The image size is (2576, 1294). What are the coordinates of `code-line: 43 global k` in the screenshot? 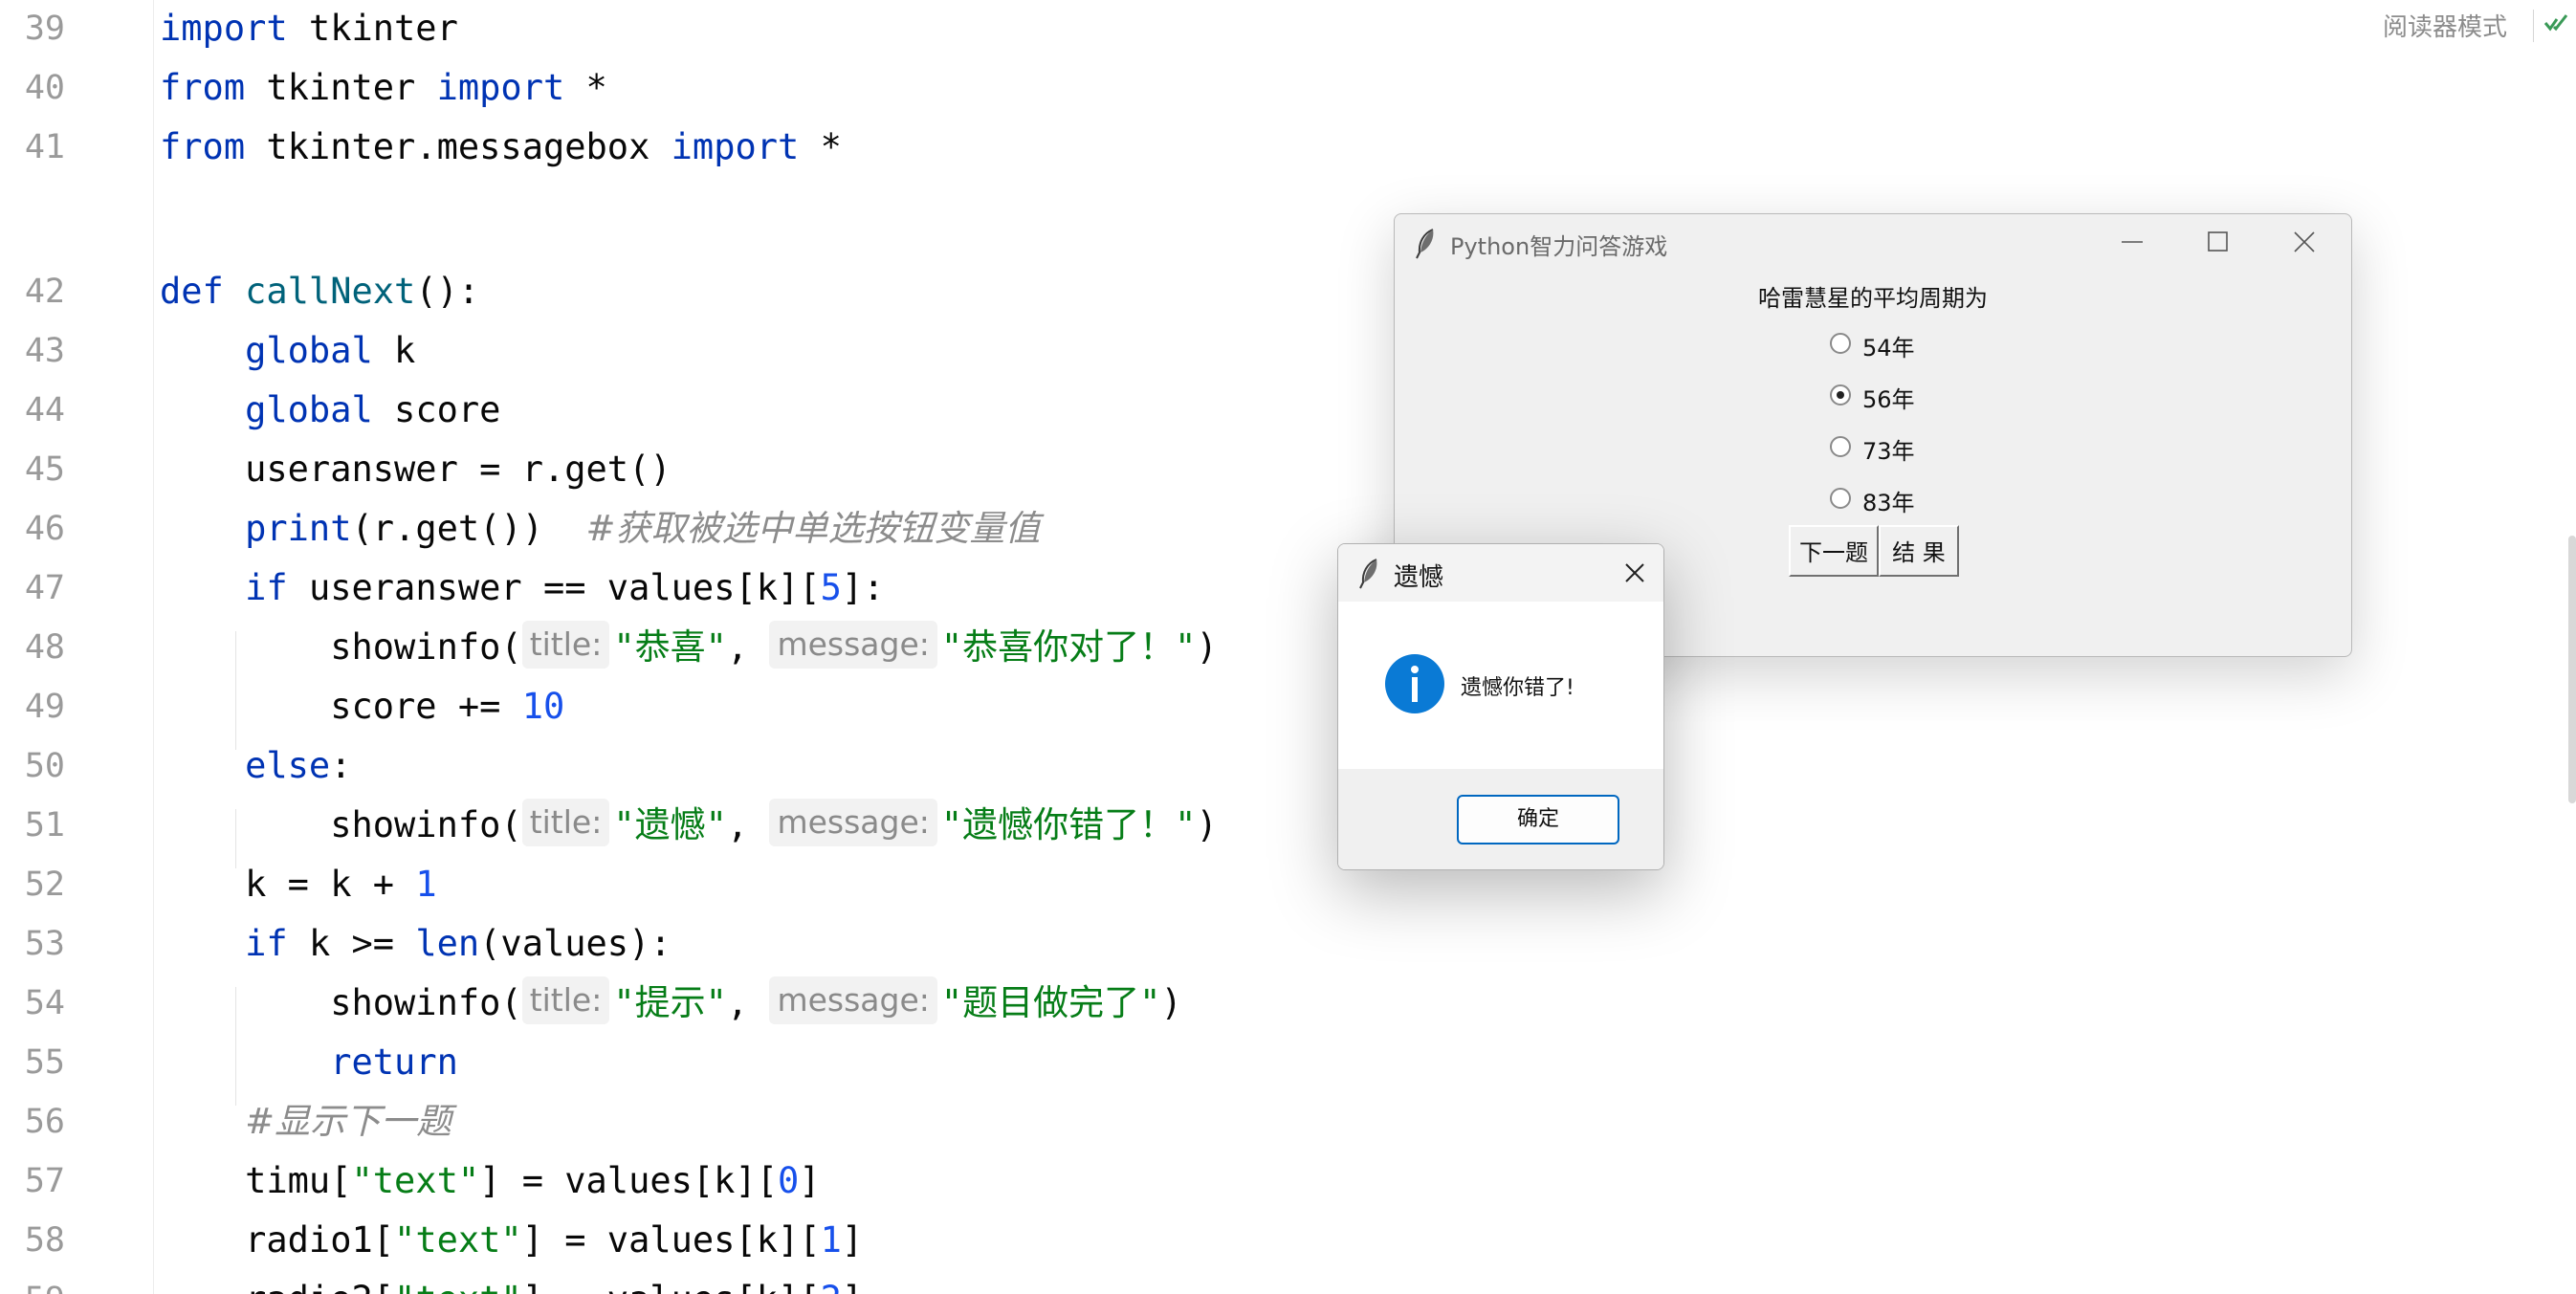 It's located at (717, 351).